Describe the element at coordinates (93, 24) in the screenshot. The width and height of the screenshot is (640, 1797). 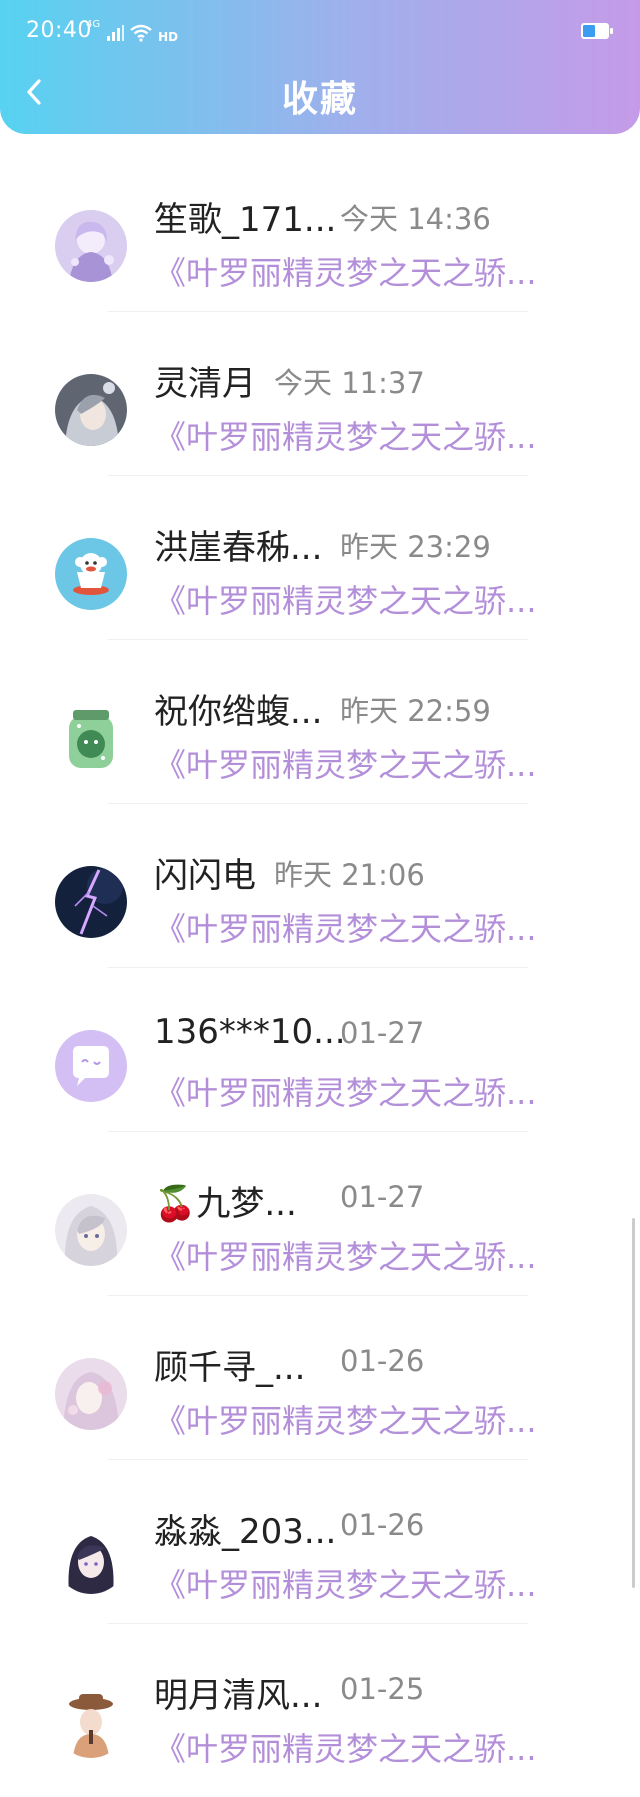
I see `network-type-label: 4G` at that location.